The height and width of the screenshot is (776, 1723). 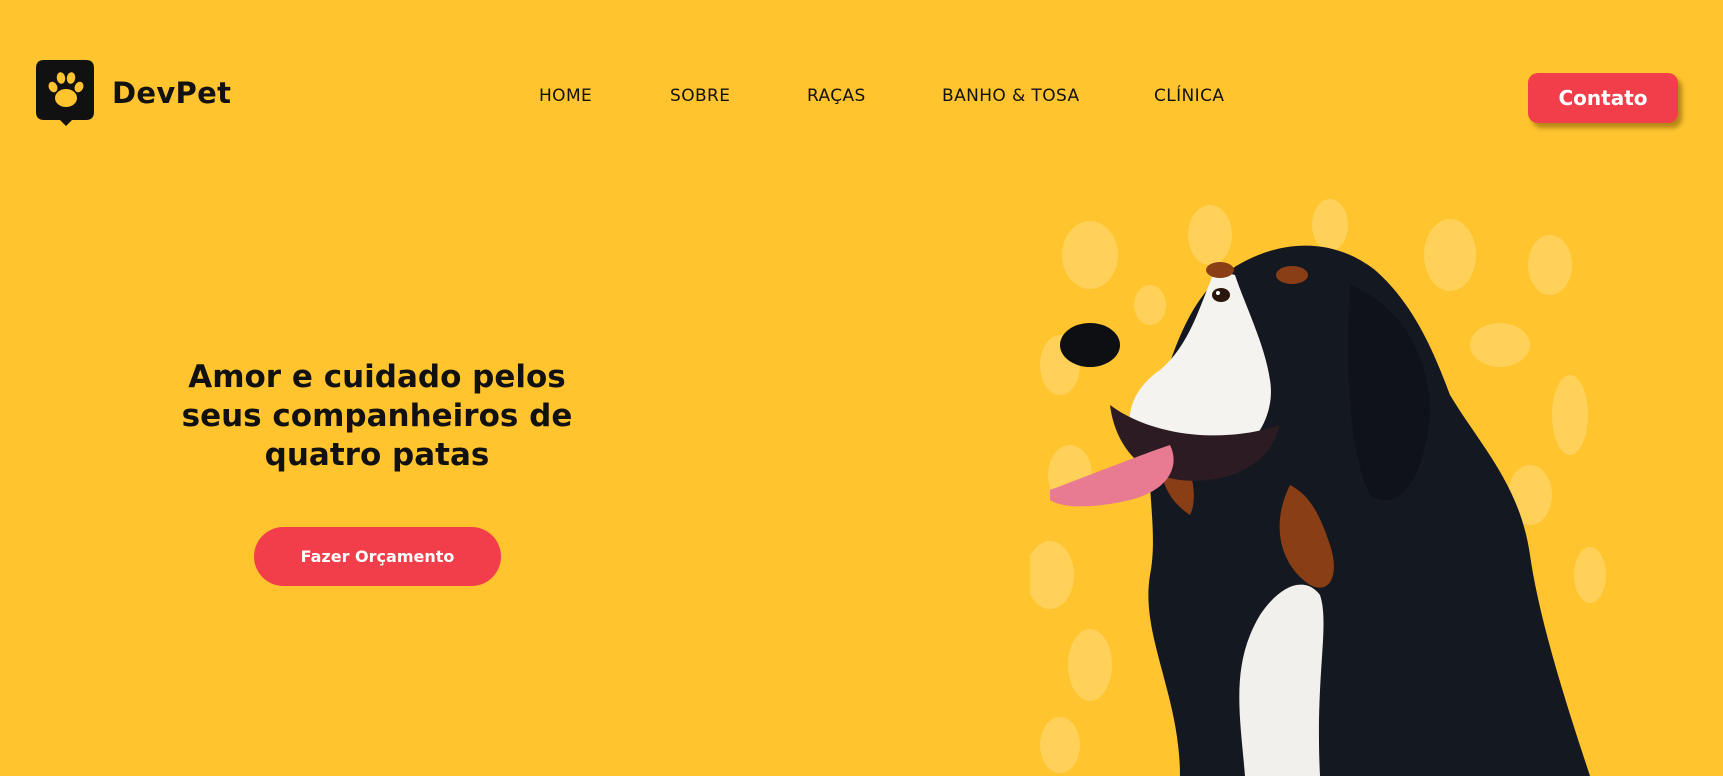 I want to click on hero-headline-line: seus companheiros de, so click(x=377, y=416).